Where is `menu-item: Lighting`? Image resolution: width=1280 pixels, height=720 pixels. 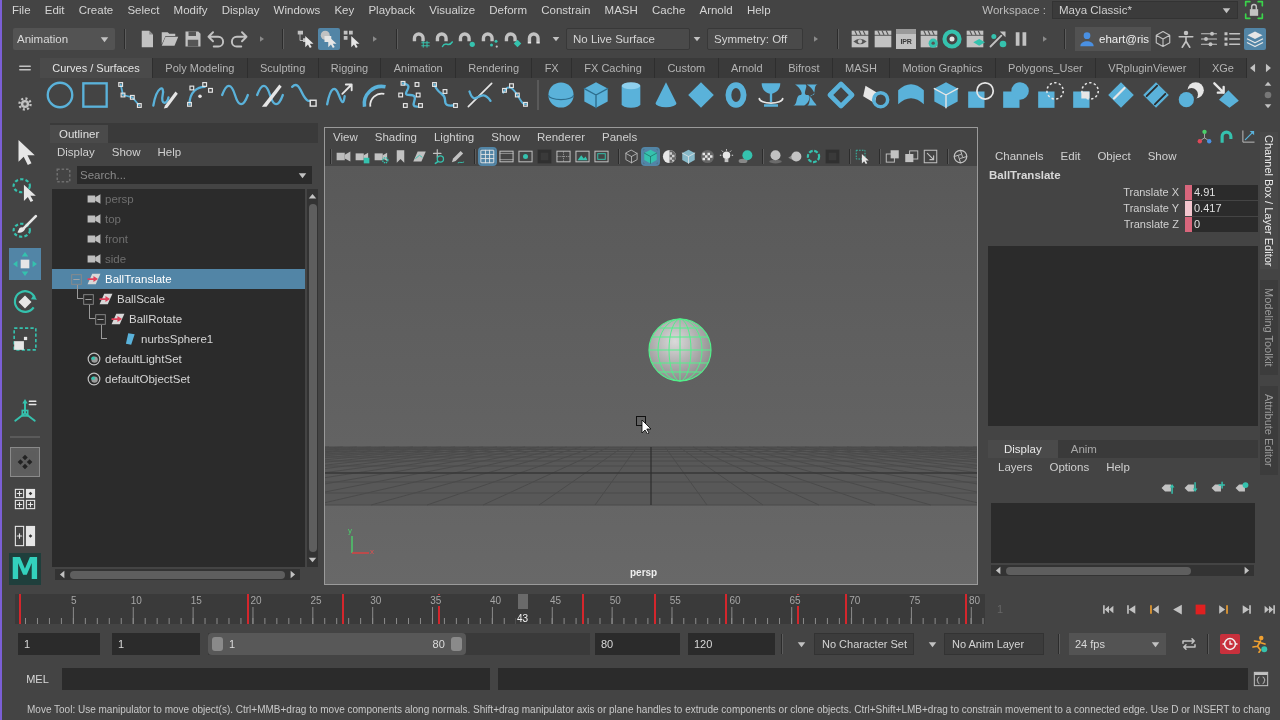 menu-item: Lighting is located at coordinates (454, 137).